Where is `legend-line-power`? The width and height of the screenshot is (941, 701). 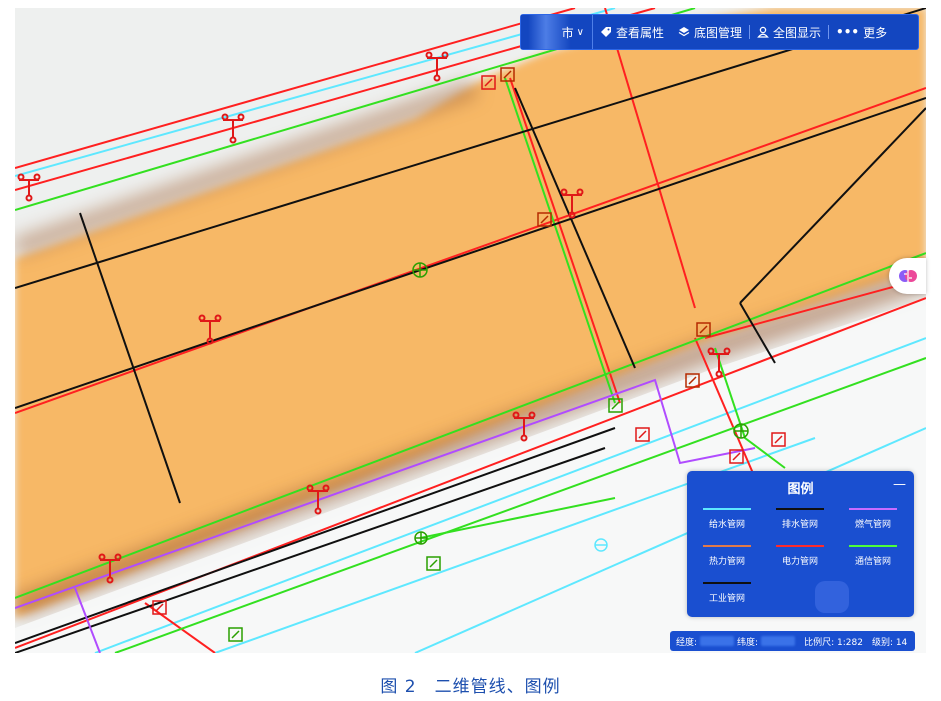 legend-line-power is located at coordinates (800, 546).